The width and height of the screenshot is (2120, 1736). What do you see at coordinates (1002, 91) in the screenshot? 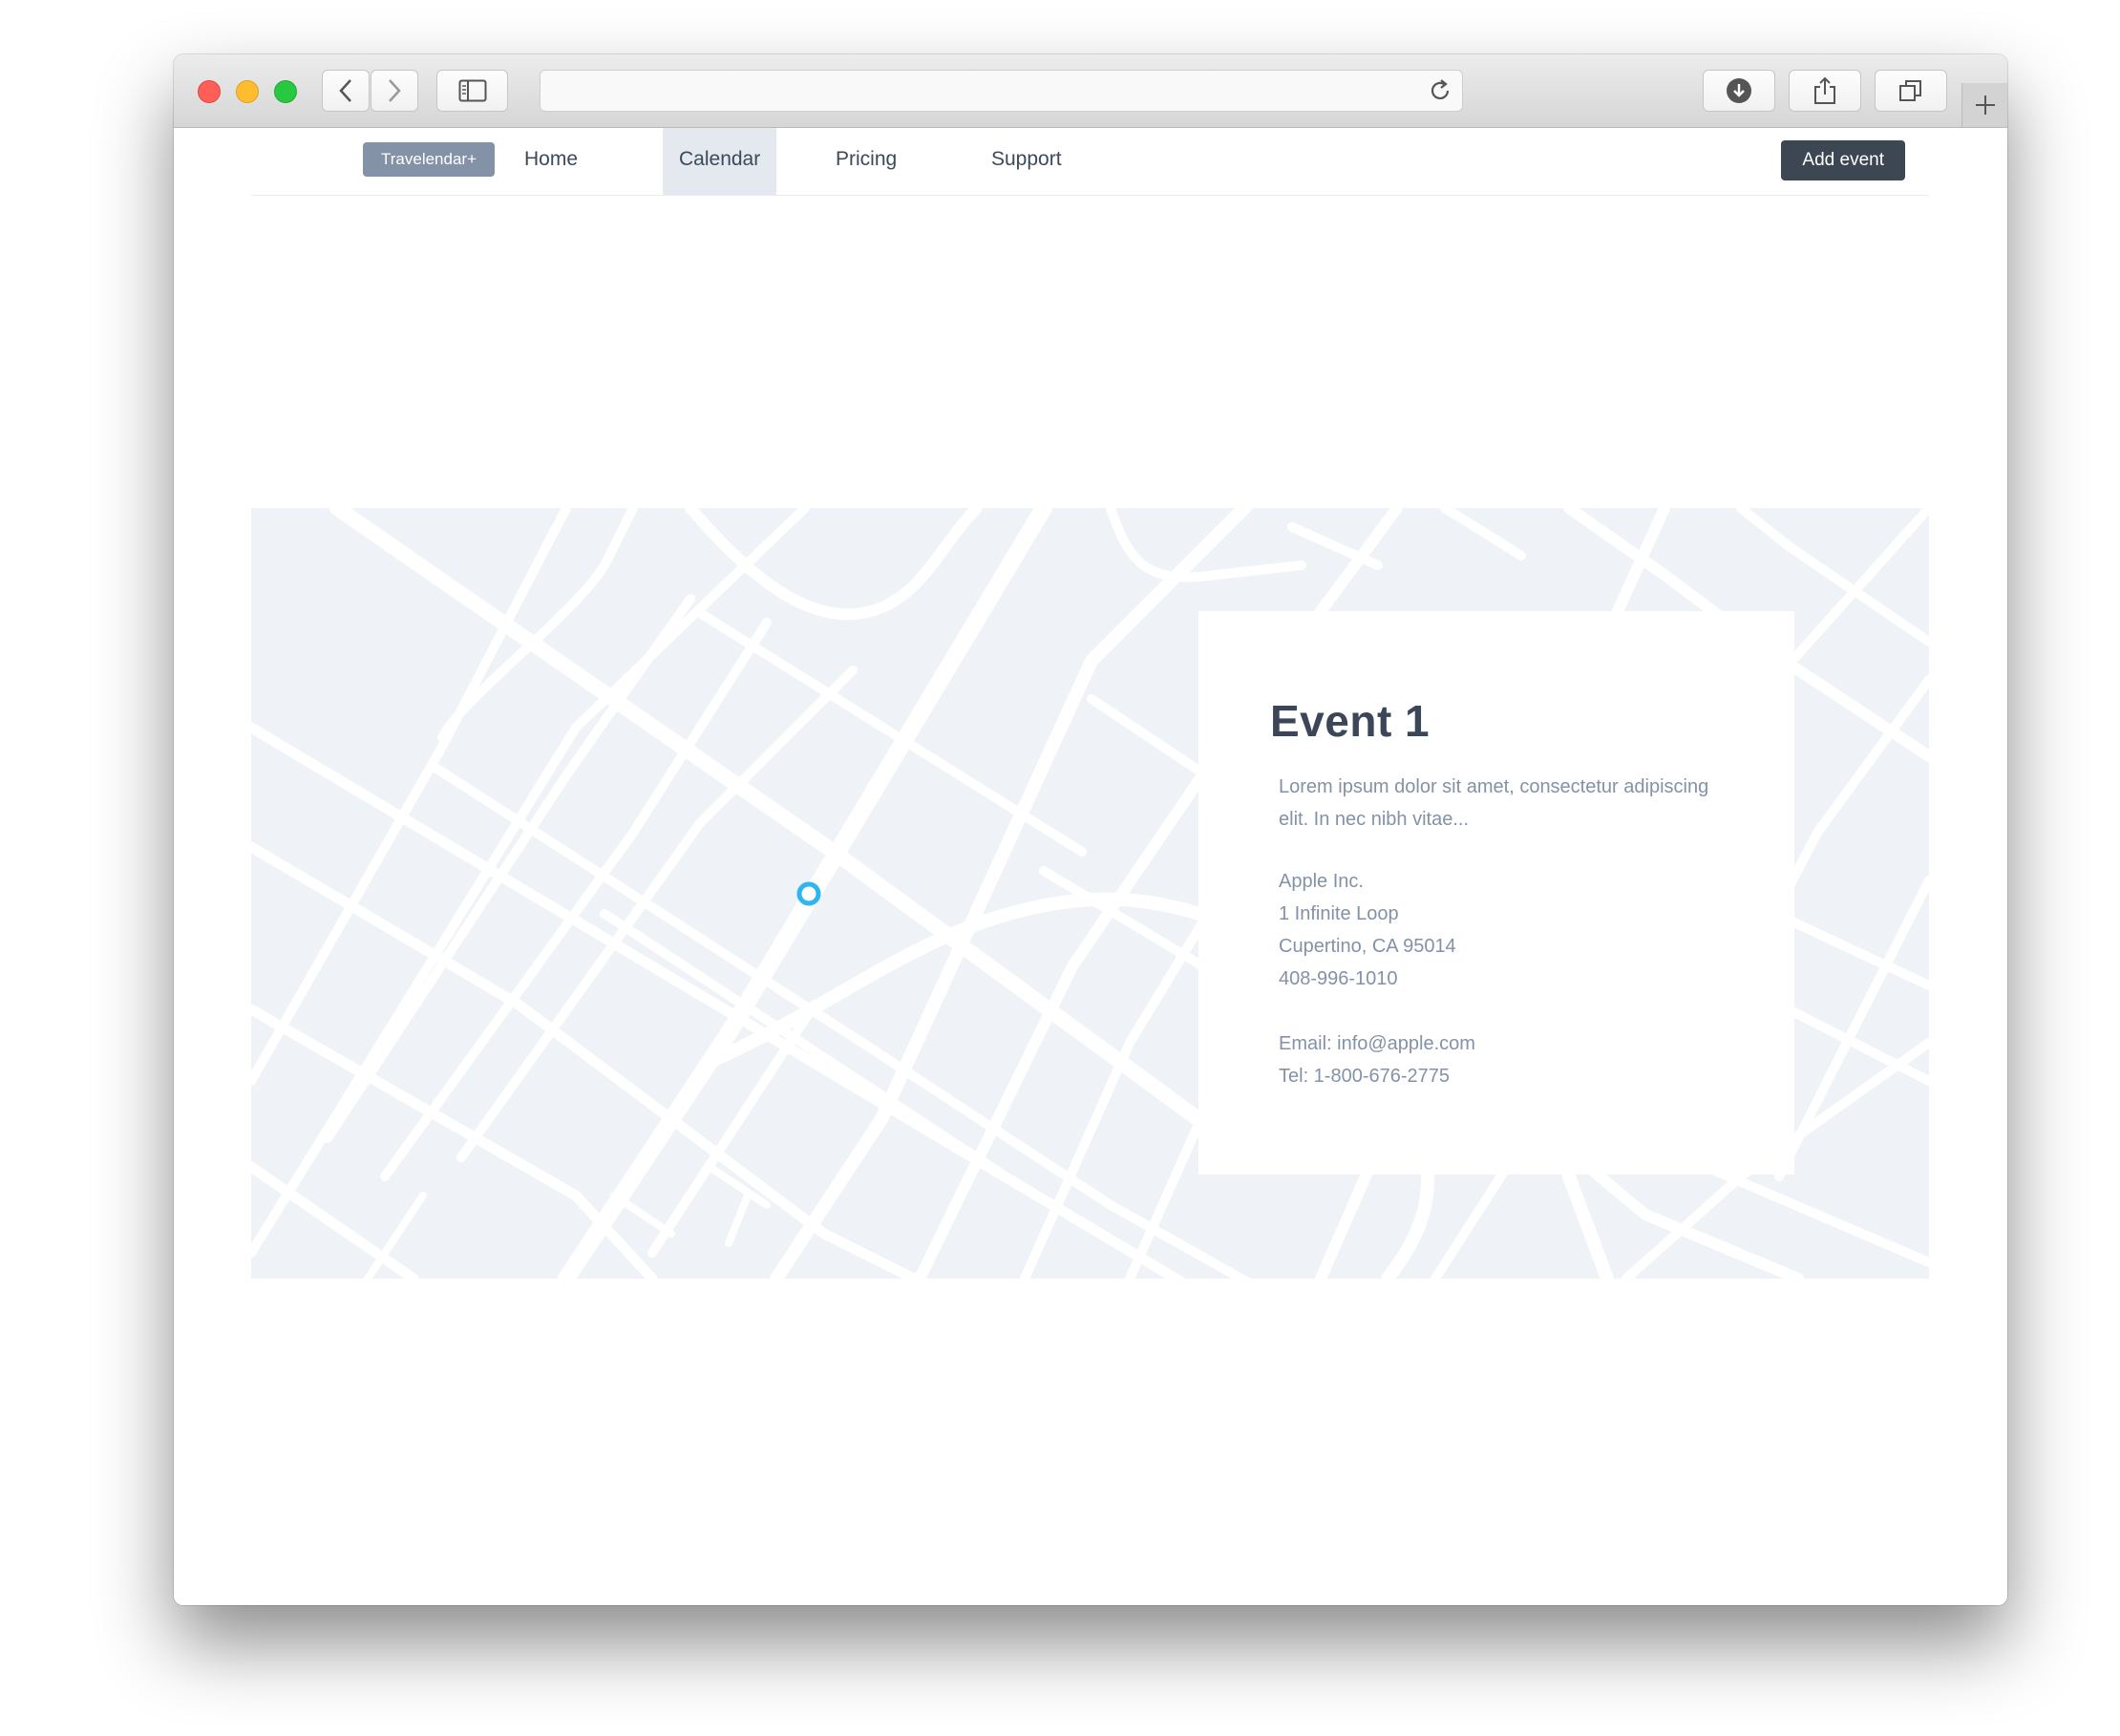
I see `address-bar` at bounding box center [1002, 91].